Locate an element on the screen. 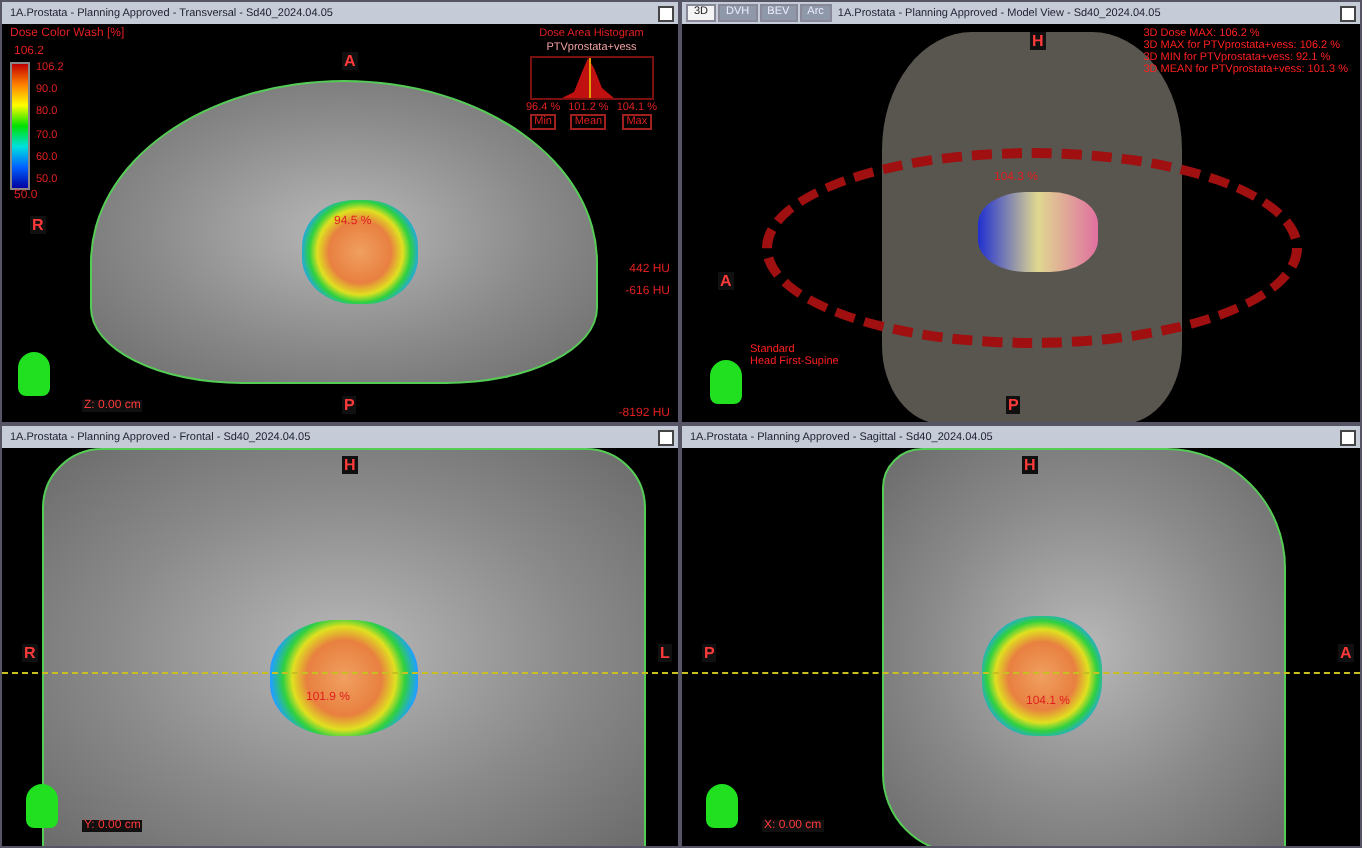  color-scale-bar is located at coordinates (20, 126).